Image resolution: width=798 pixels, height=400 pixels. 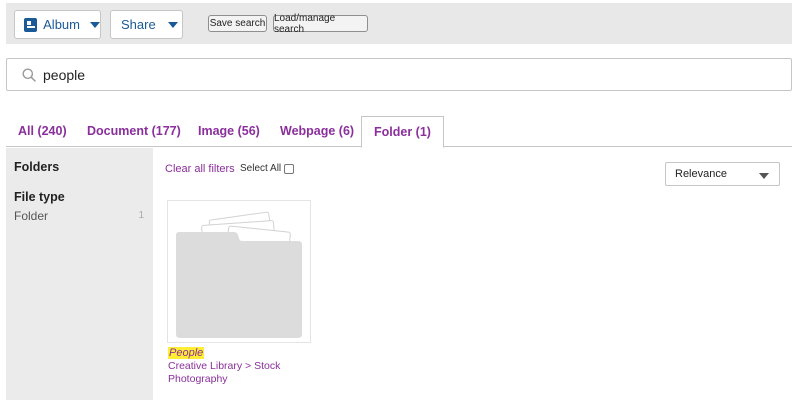 I want to click on select-all-control: Select All, so click(x=267, y=168).